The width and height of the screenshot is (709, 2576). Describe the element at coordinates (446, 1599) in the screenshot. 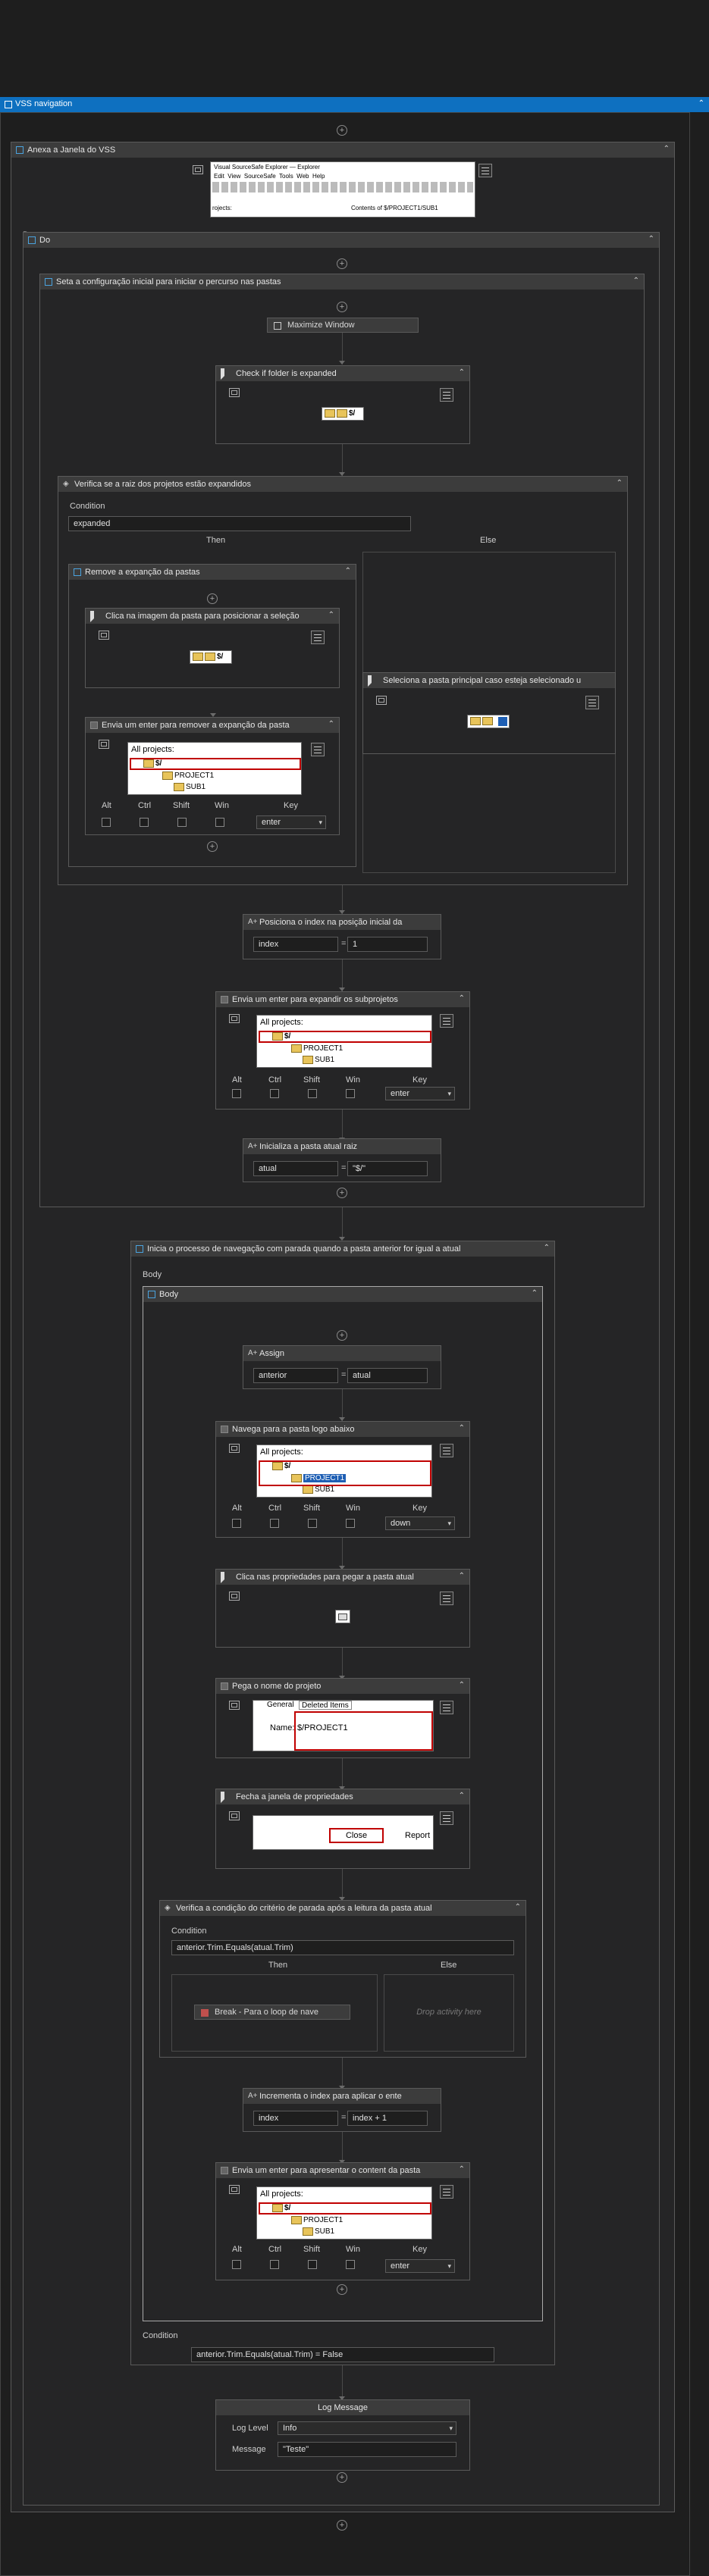

I see `click-props-menu-button` at that location.